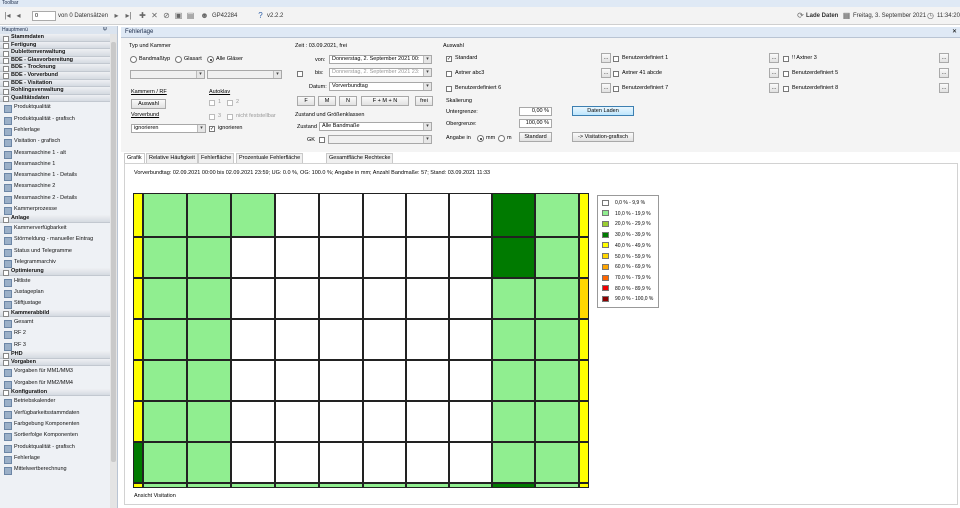  What do you see at coordinates (55, 293) in the screenshot?
I see `menu-item: Justageplan` at bounding box center [55, 293].